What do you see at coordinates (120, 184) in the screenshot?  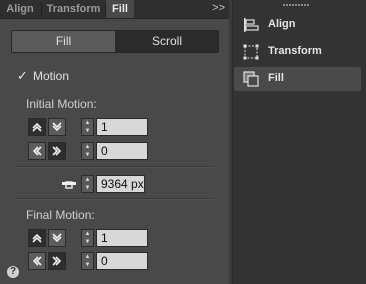 I see `stop-distance-input: 9364 px` at bounding box center [120, 184].